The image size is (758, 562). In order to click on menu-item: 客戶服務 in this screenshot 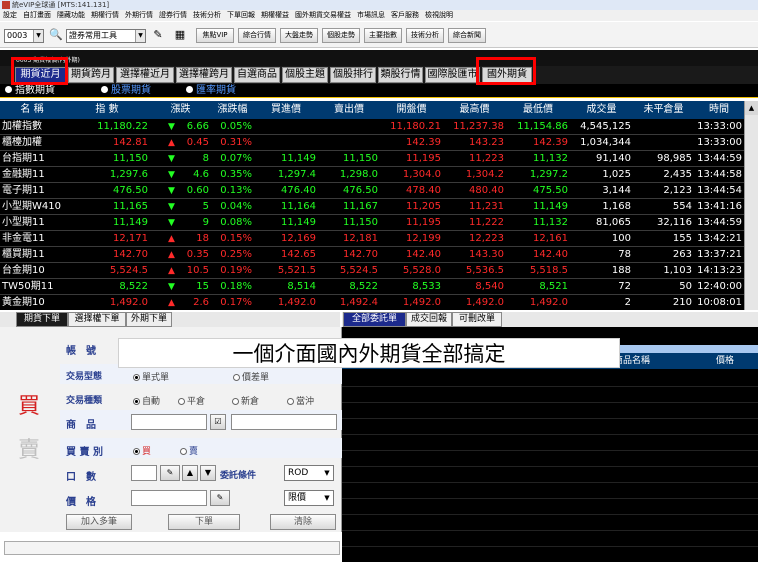, I will do `click(405, 15)`.